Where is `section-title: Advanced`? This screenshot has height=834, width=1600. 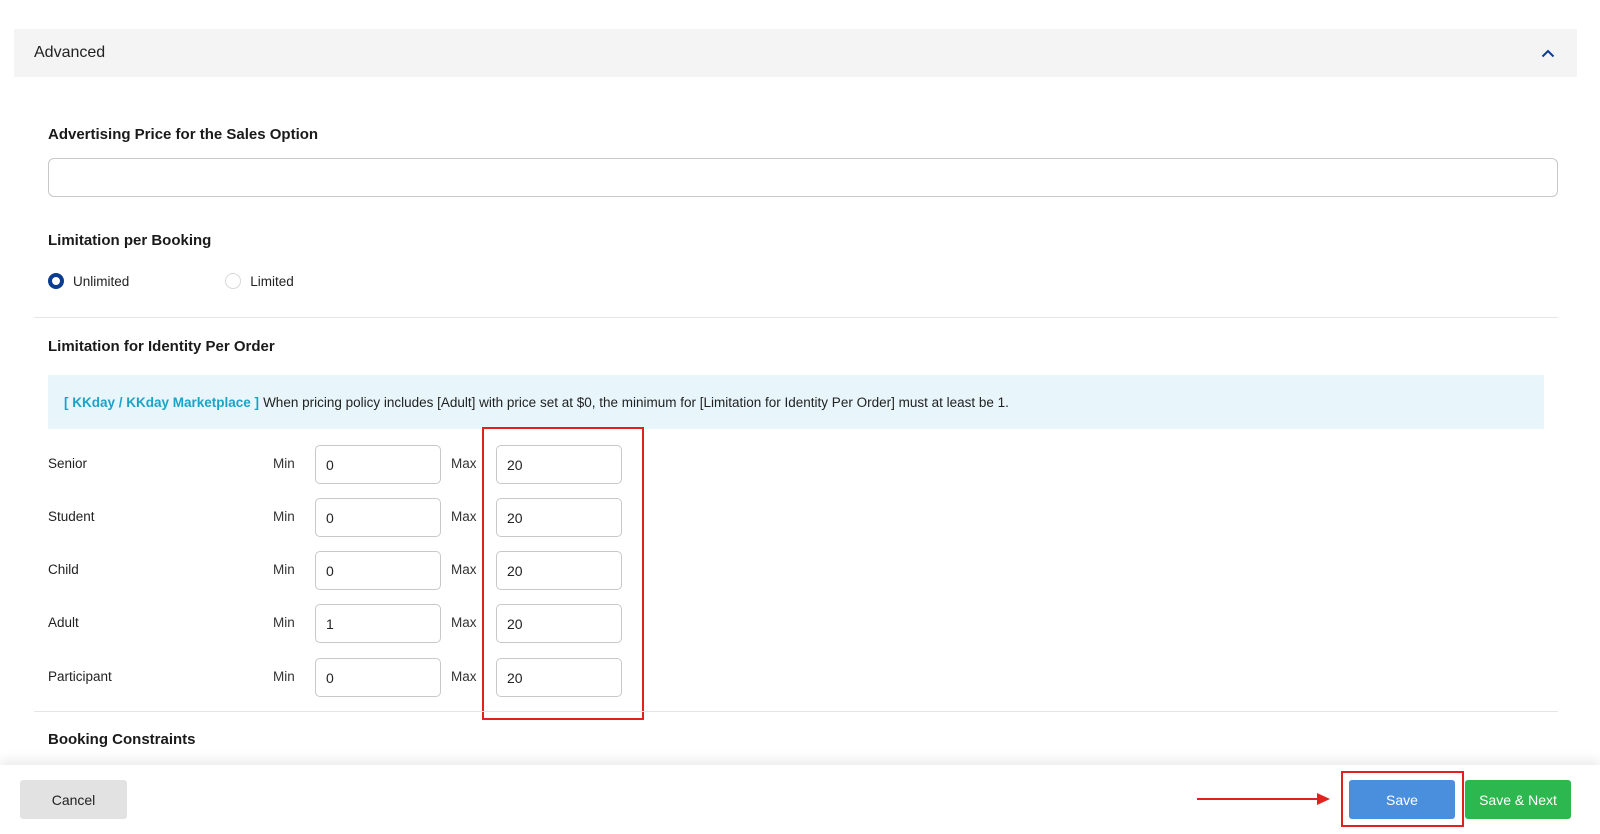
section-title: Advanced is located at coordinates (70, 52).